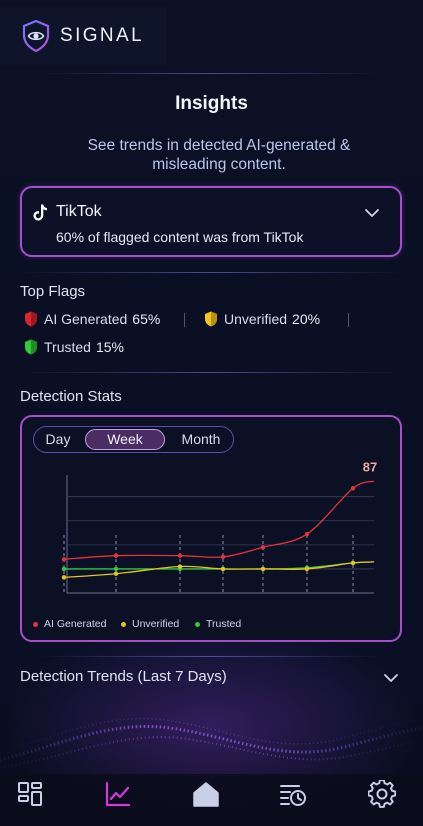  Describe the element at coordinates (370, 466) in the screenshot. I see `peak-value-label: 87` at that location.